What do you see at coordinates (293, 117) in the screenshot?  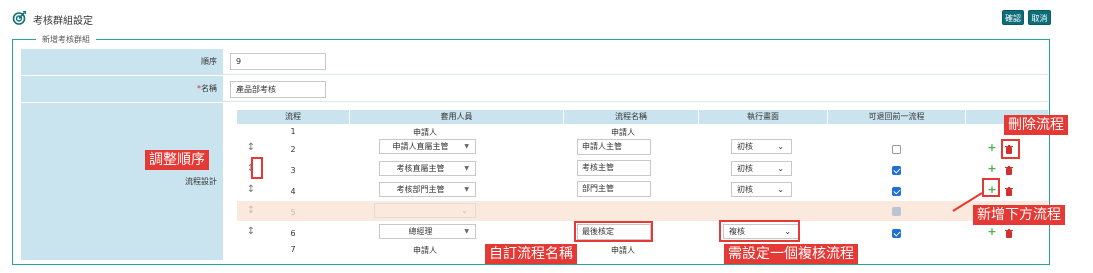 I see `th-step: 流程` at bounding box center [293, 117].